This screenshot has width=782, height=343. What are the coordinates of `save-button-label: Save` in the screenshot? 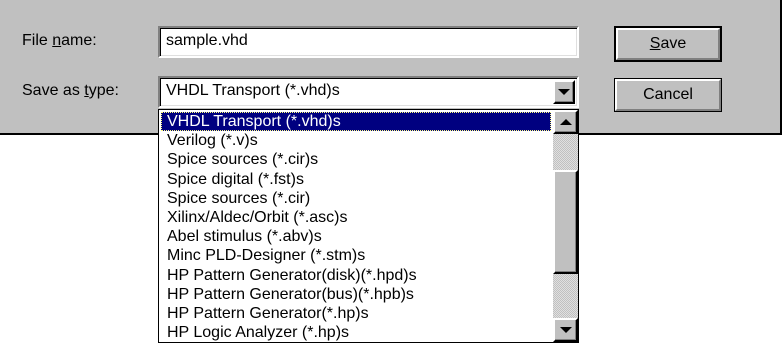 It's located at (668, 44).